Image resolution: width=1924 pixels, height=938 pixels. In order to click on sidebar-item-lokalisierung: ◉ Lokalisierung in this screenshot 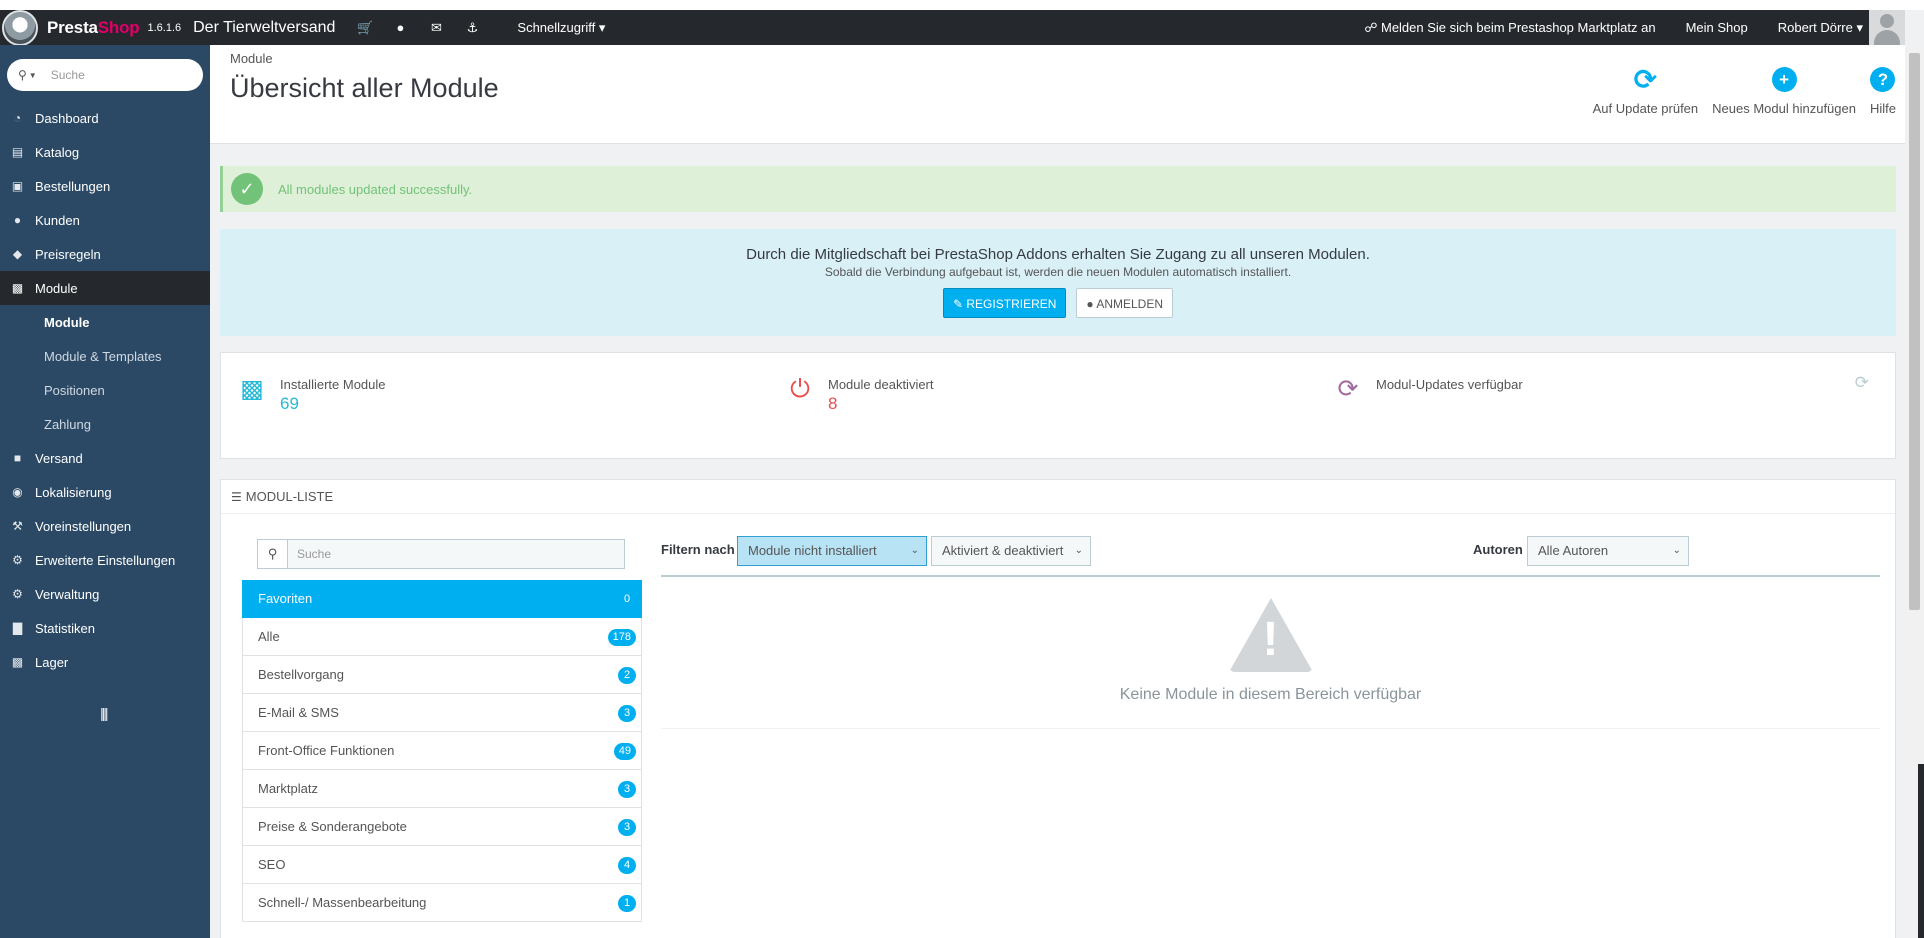, I will do `click(105, 492)`.